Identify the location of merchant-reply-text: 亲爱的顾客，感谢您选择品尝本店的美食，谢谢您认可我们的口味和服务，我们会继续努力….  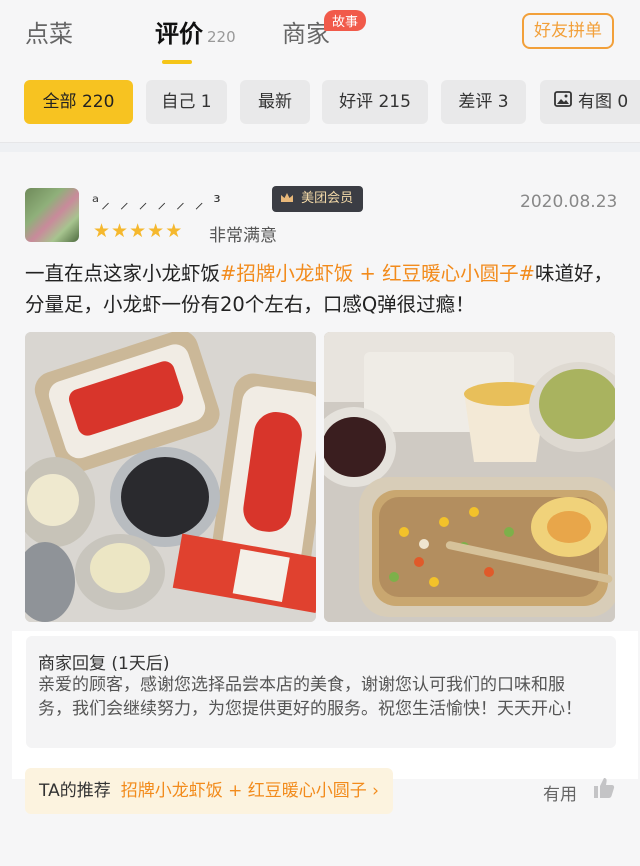
(310, 697).